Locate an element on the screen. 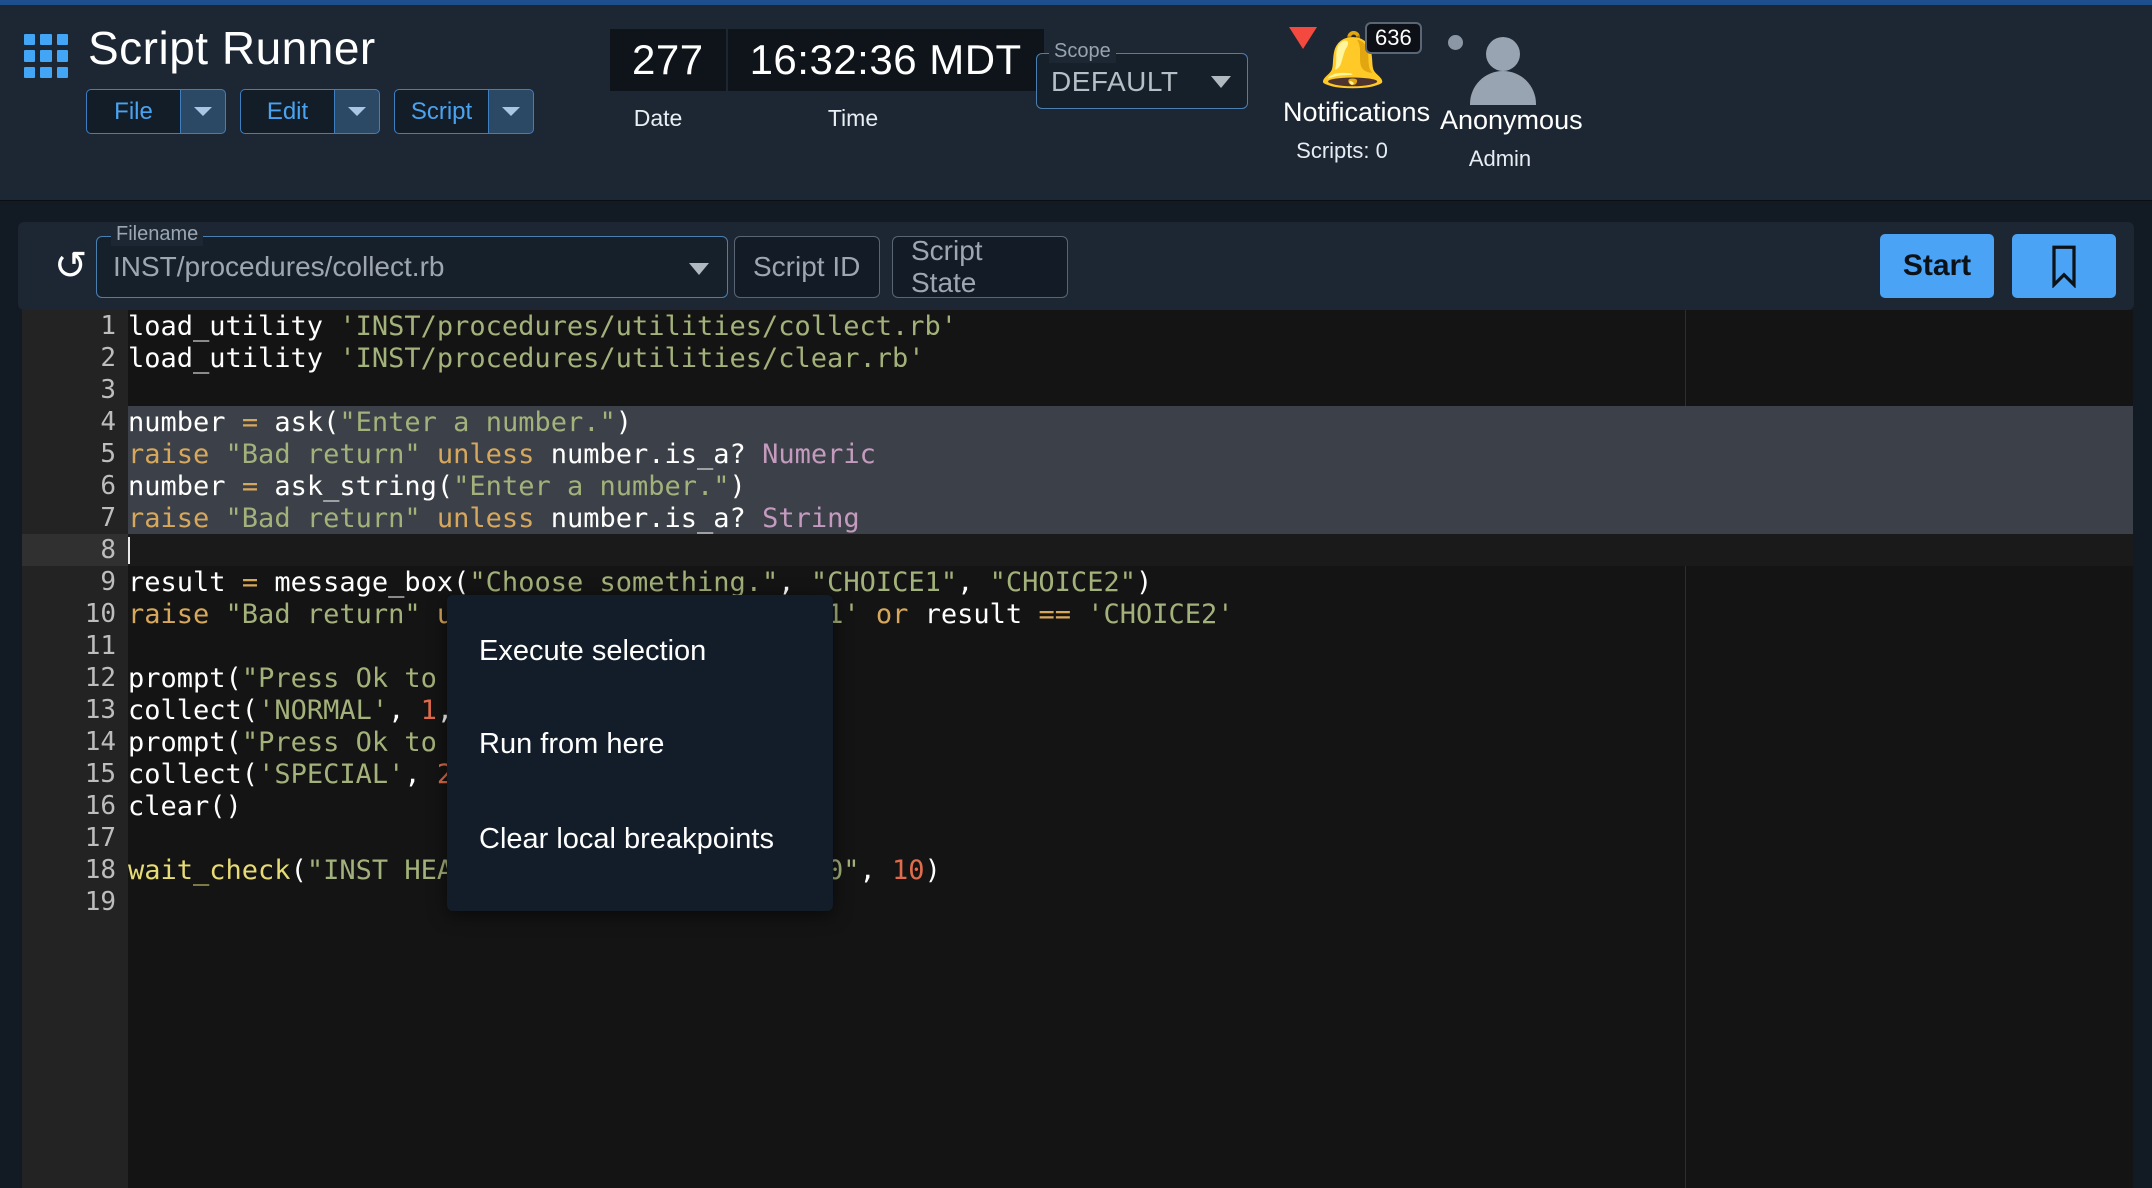 This screenshot has width=2152, height=1188. time-label: Time is located at coordinates (853, 118).